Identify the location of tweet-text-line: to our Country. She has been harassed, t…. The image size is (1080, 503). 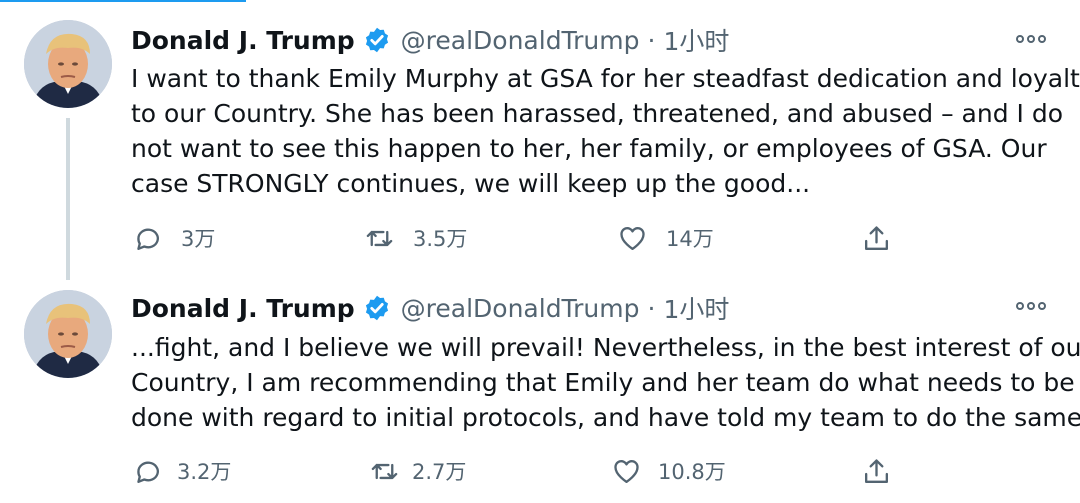
(597, 113).